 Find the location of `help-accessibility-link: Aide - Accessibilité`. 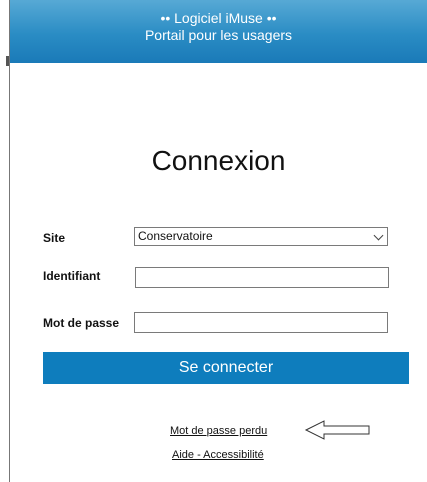

help-accessibility-link: Aide - Accessibilité is located at coordinates (218, 455).